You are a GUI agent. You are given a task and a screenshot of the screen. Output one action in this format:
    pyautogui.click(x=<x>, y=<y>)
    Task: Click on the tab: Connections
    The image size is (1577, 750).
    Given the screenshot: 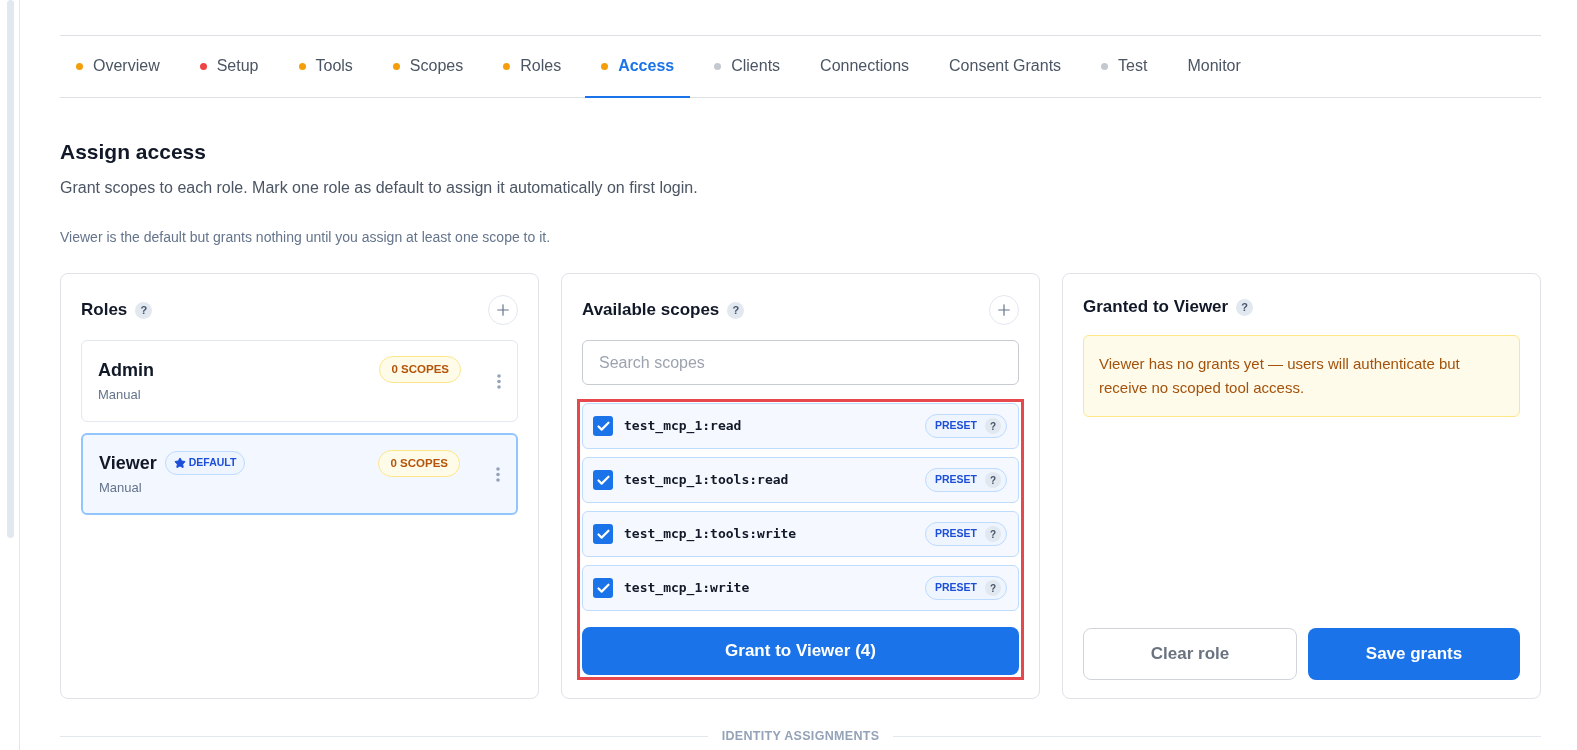 What is the action you would take?
    pyautogui.click(x=865, y=67)
    